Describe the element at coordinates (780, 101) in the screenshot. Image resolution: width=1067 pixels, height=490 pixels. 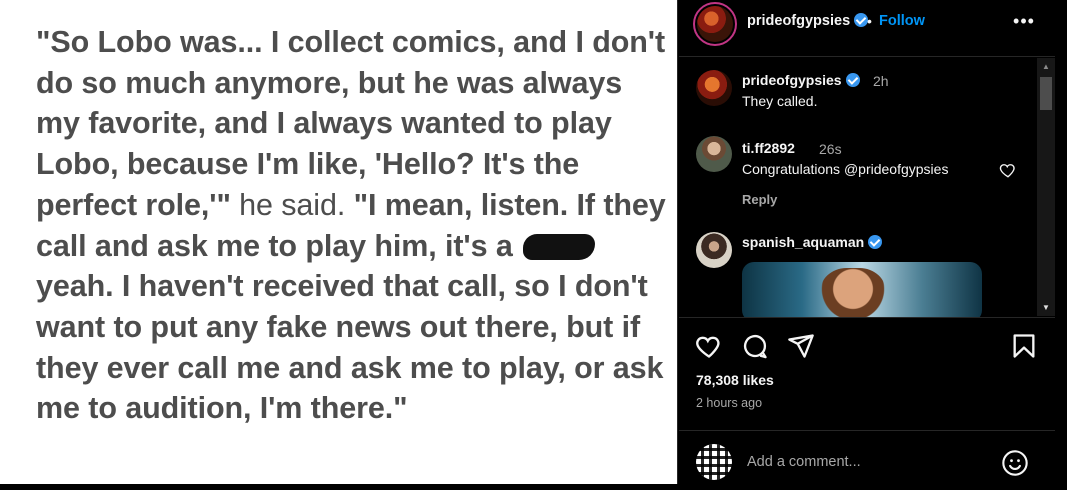
I see `comment-text: They called.` at that location.